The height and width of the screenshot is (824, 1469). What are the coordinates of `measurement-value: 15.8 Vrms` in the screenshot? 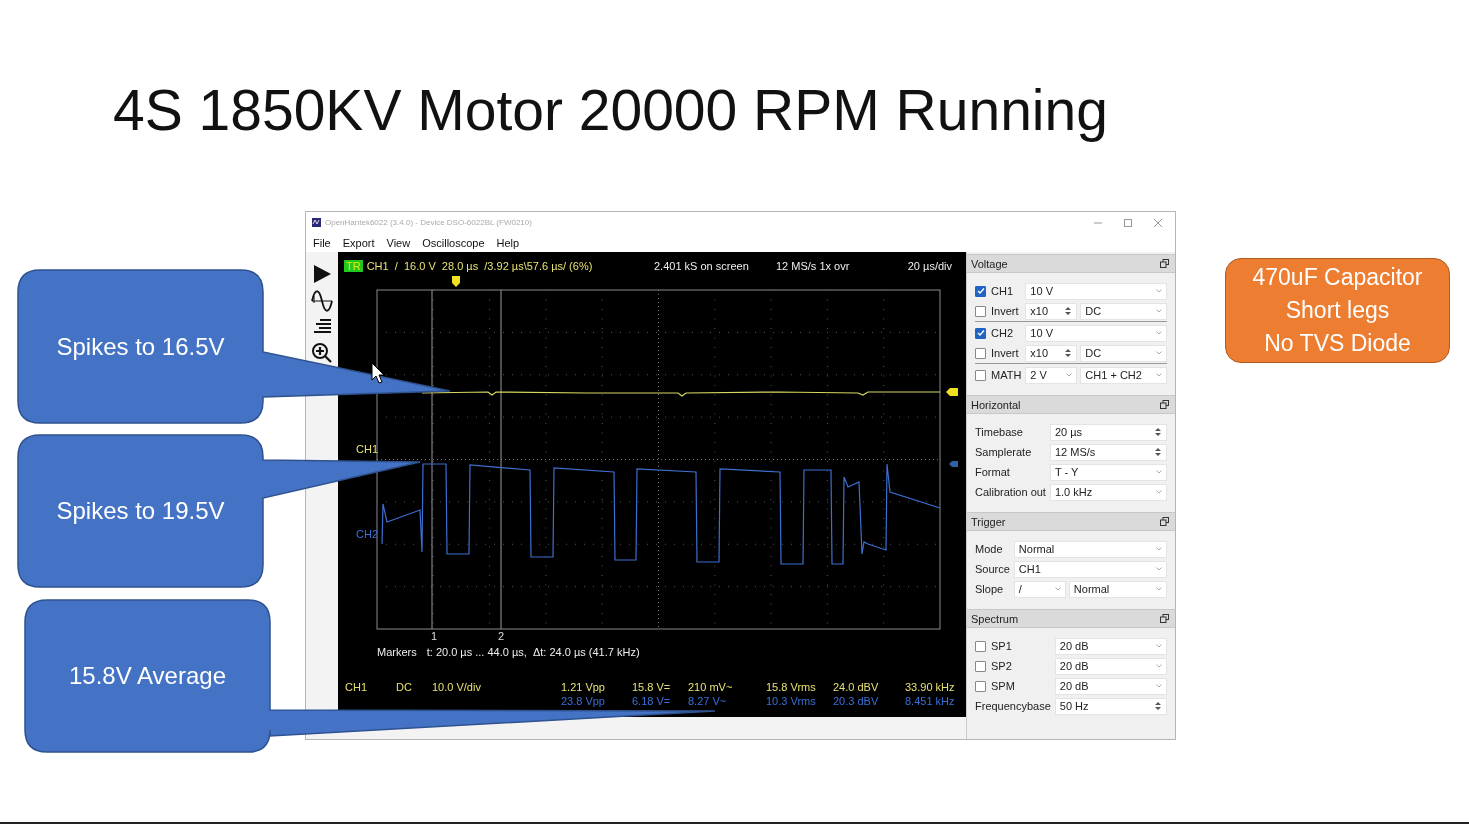 It's located at (791, 687).